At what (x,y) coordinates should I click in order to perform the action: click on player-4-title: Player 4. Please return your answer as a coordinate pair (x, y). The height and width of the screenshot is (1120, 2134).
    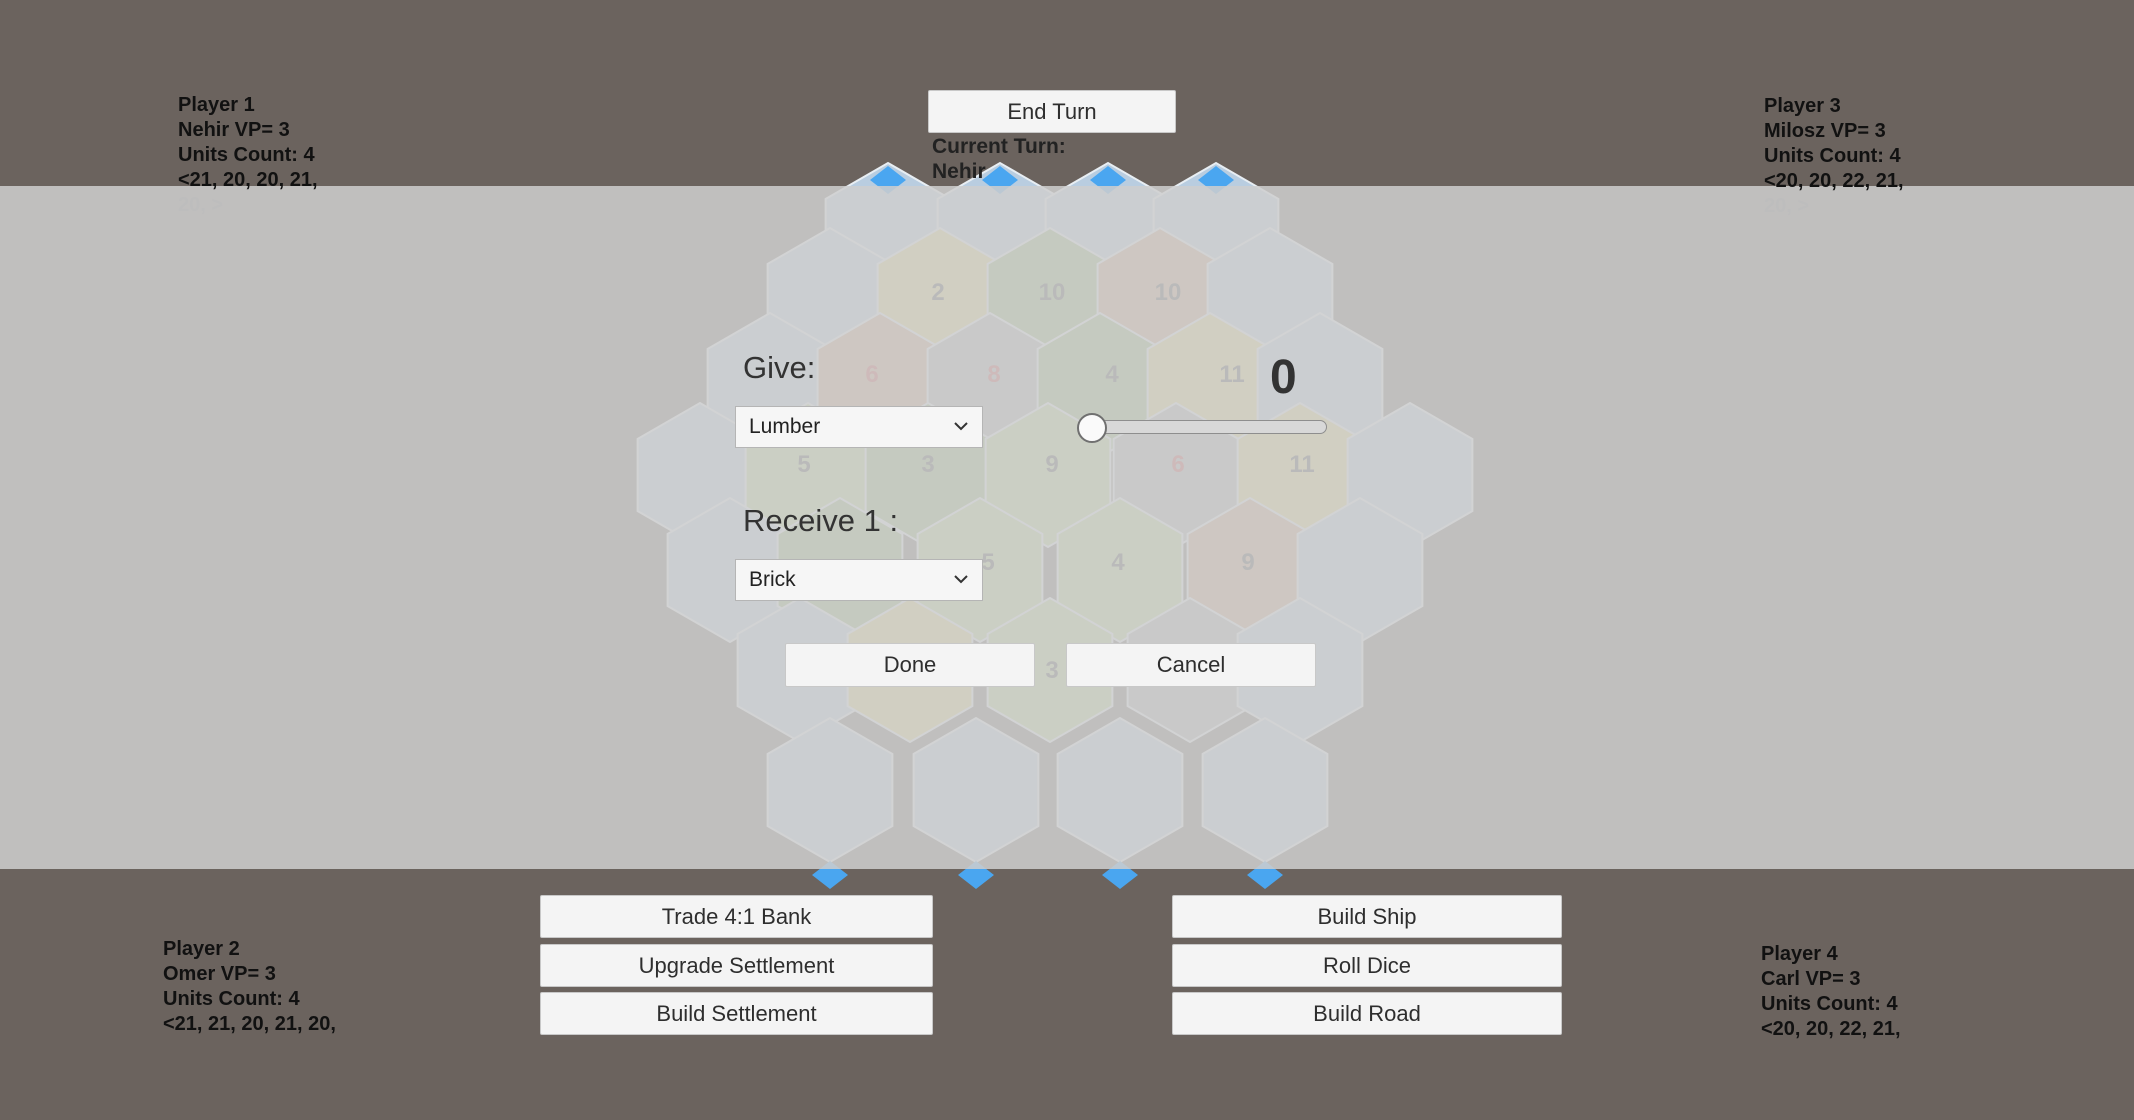
    Looking at the image, I should click on (1799, 954).